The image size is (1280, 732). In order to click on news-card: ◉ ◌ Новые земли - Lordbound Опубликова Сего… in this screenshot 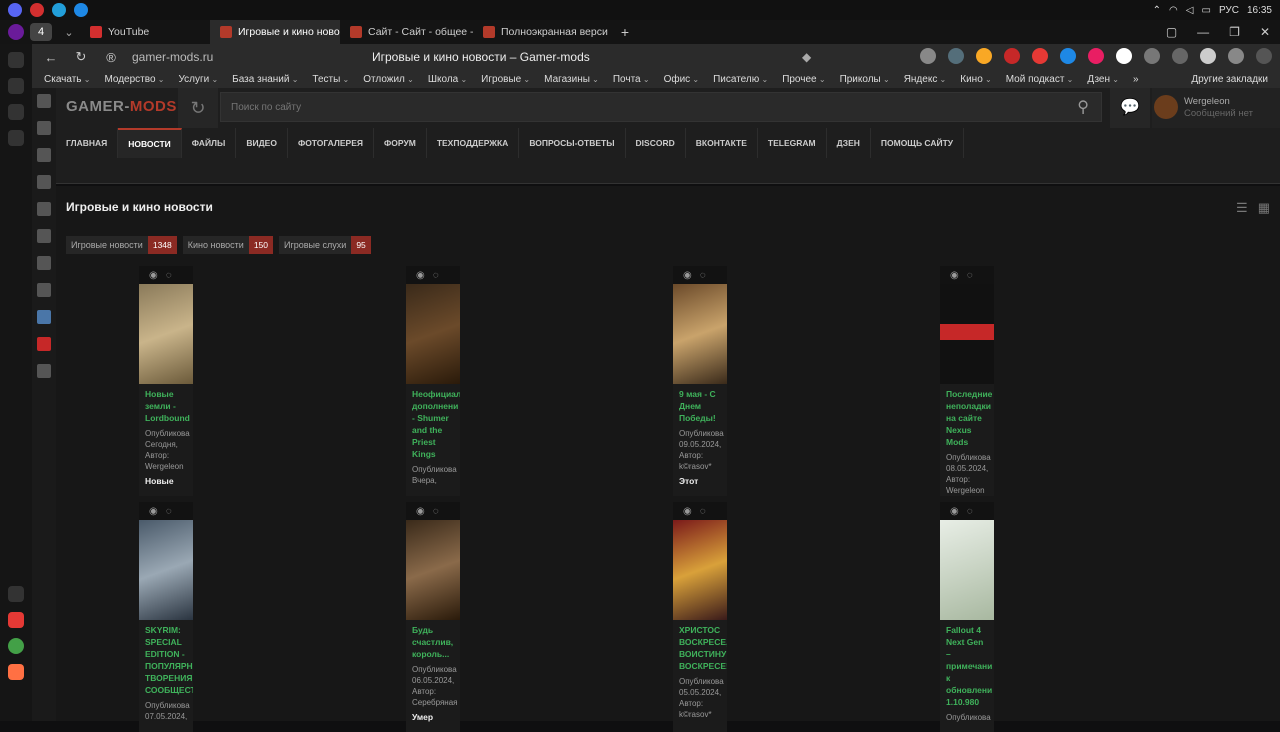, I will do `click(166, 381)`.